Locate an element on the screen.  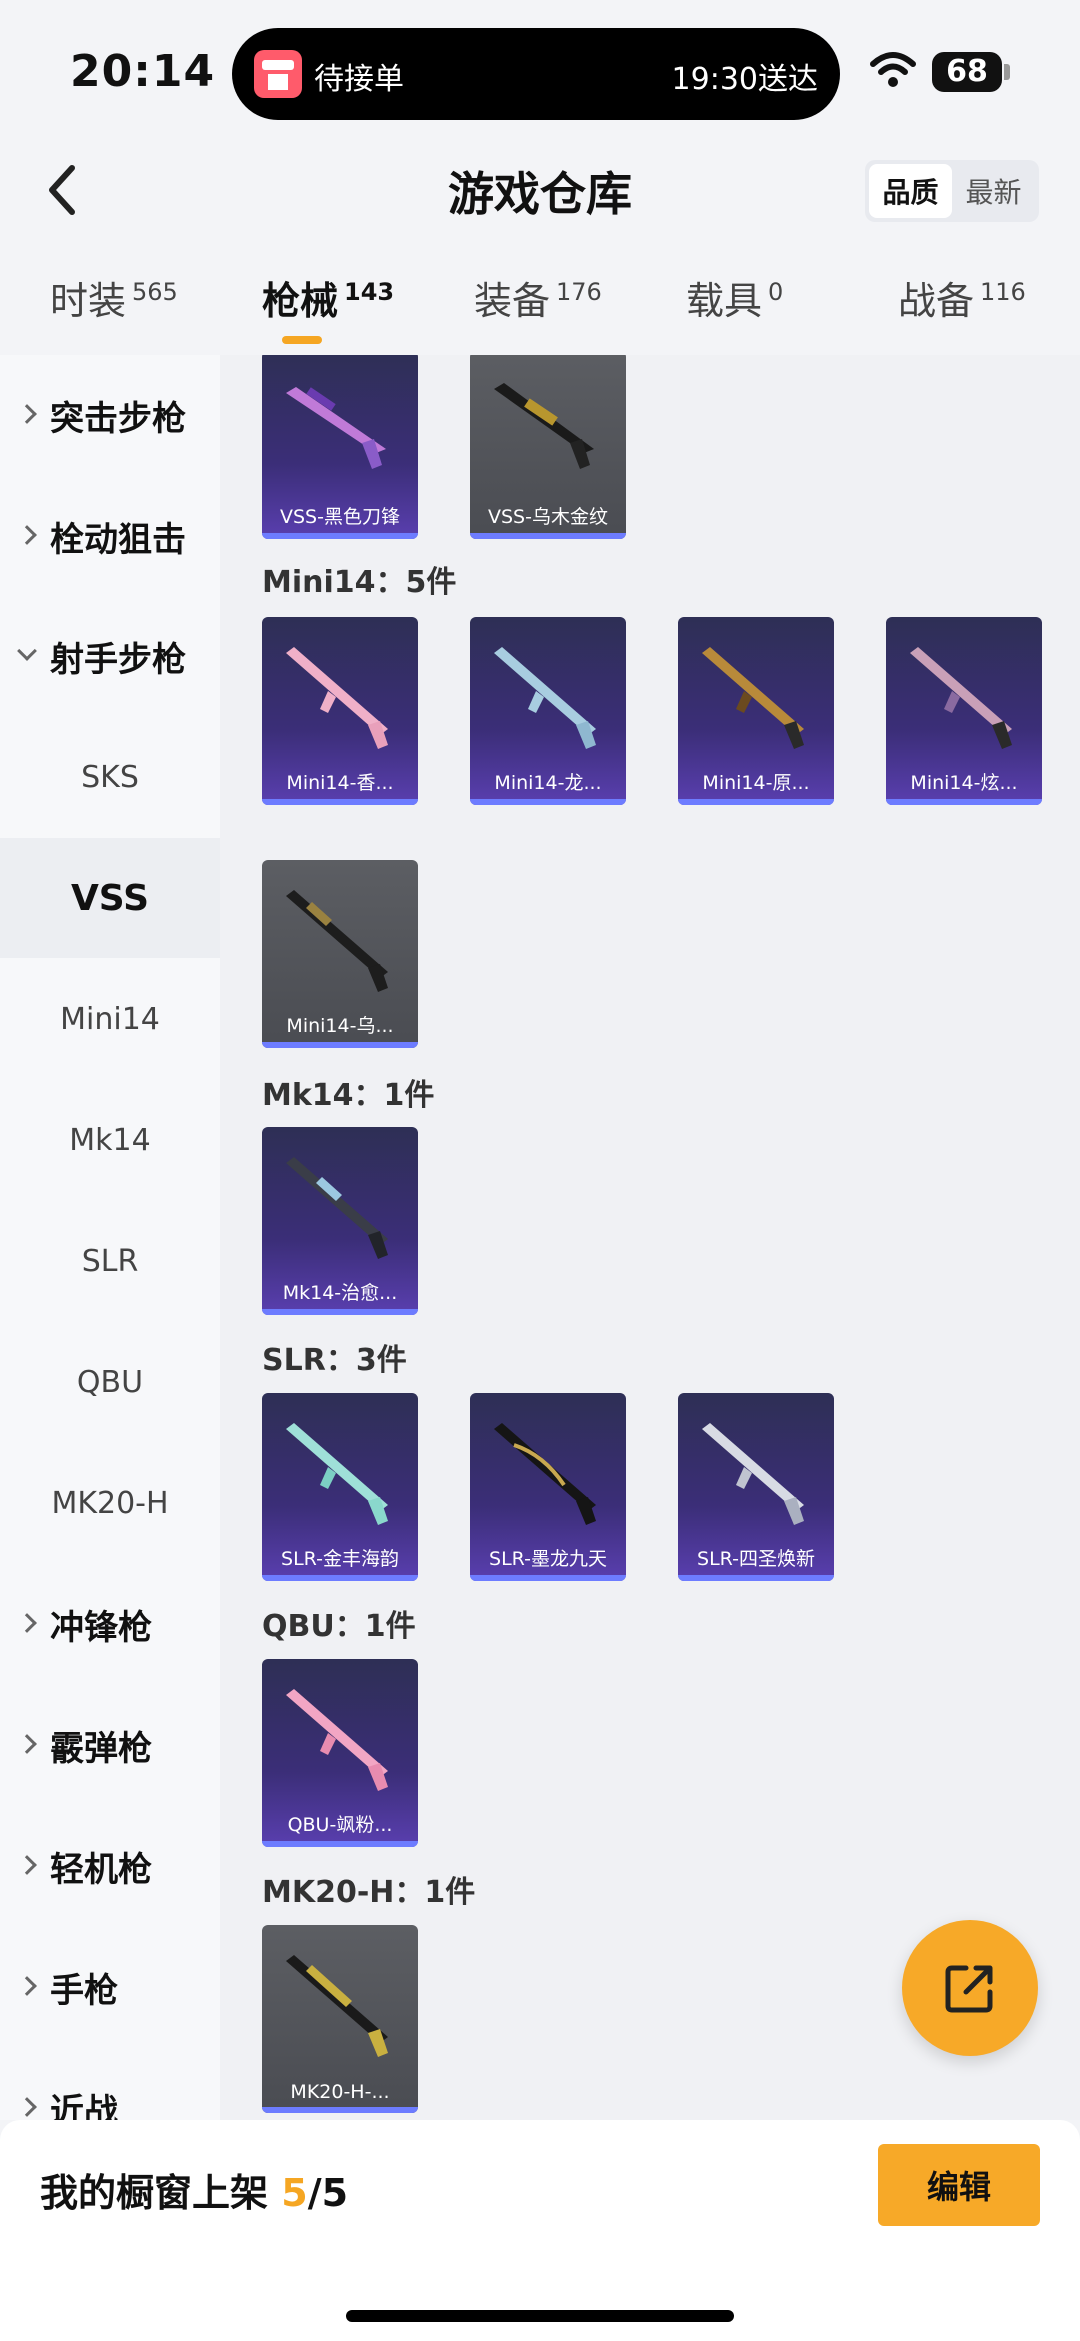
shelf-status: 我的橱窗上架 5/5 is located at coordinates (194, 2189).